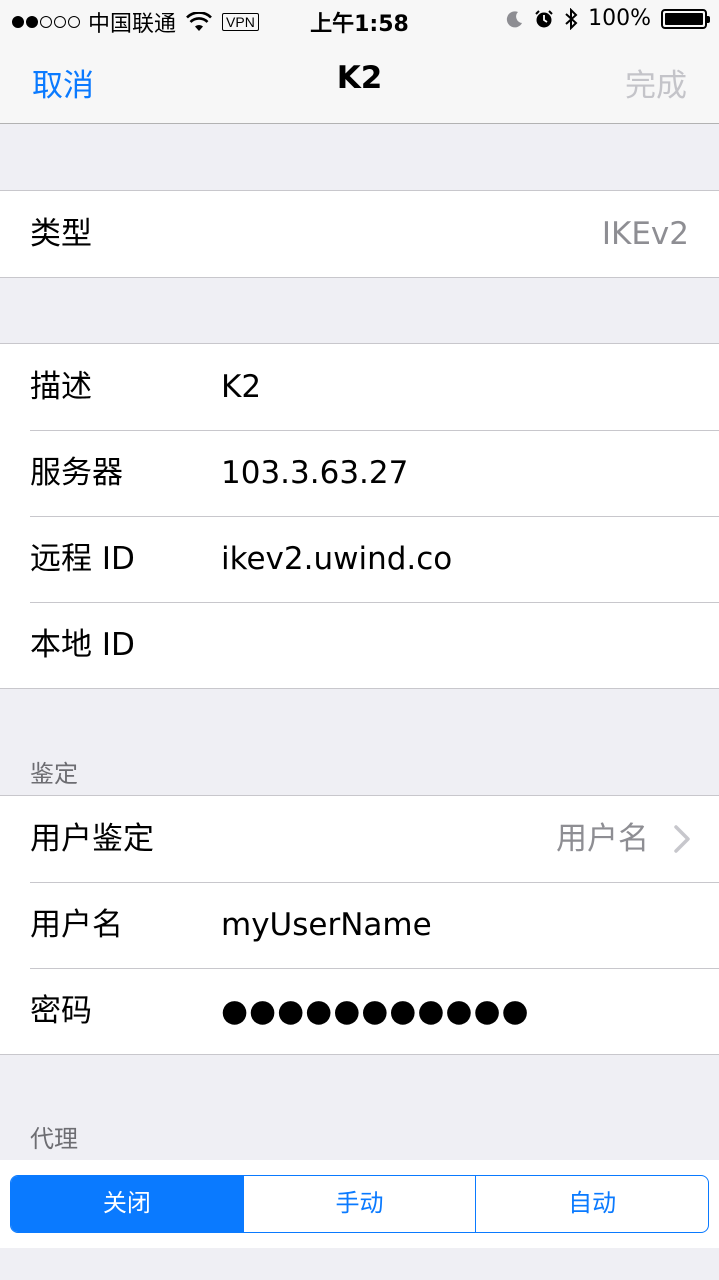 This screenshot has height=1280, width=719. What do you see at coordinates (359, 839) in the screenshot?
I see `user-auth-row: 用户鉴定 用户名` at bounding box center [359, 839].